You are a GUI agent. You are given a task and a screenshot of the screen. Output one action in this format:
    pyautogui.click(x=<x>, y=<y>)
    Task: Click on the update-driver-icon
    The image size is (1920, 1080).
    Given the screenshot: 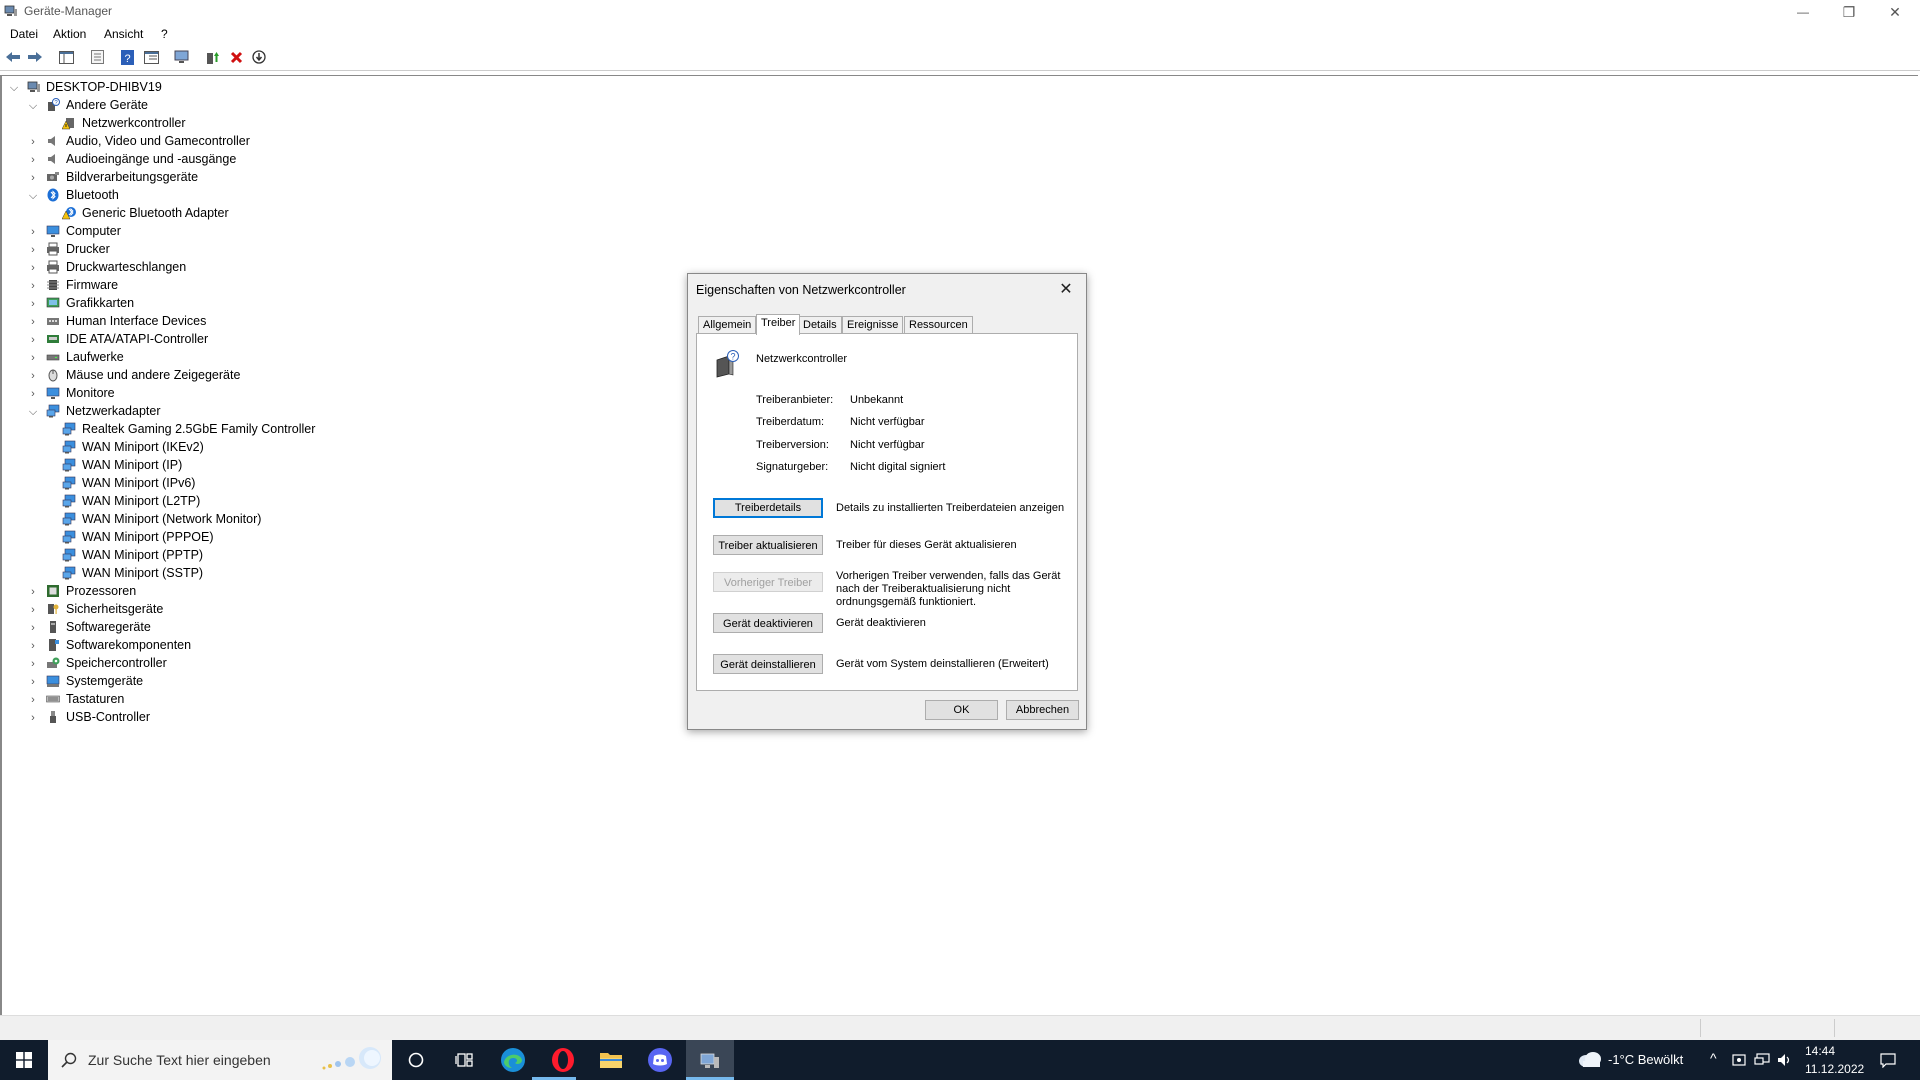 What is the action you would take?
    pyautogui.click(x=213, y=57)
    